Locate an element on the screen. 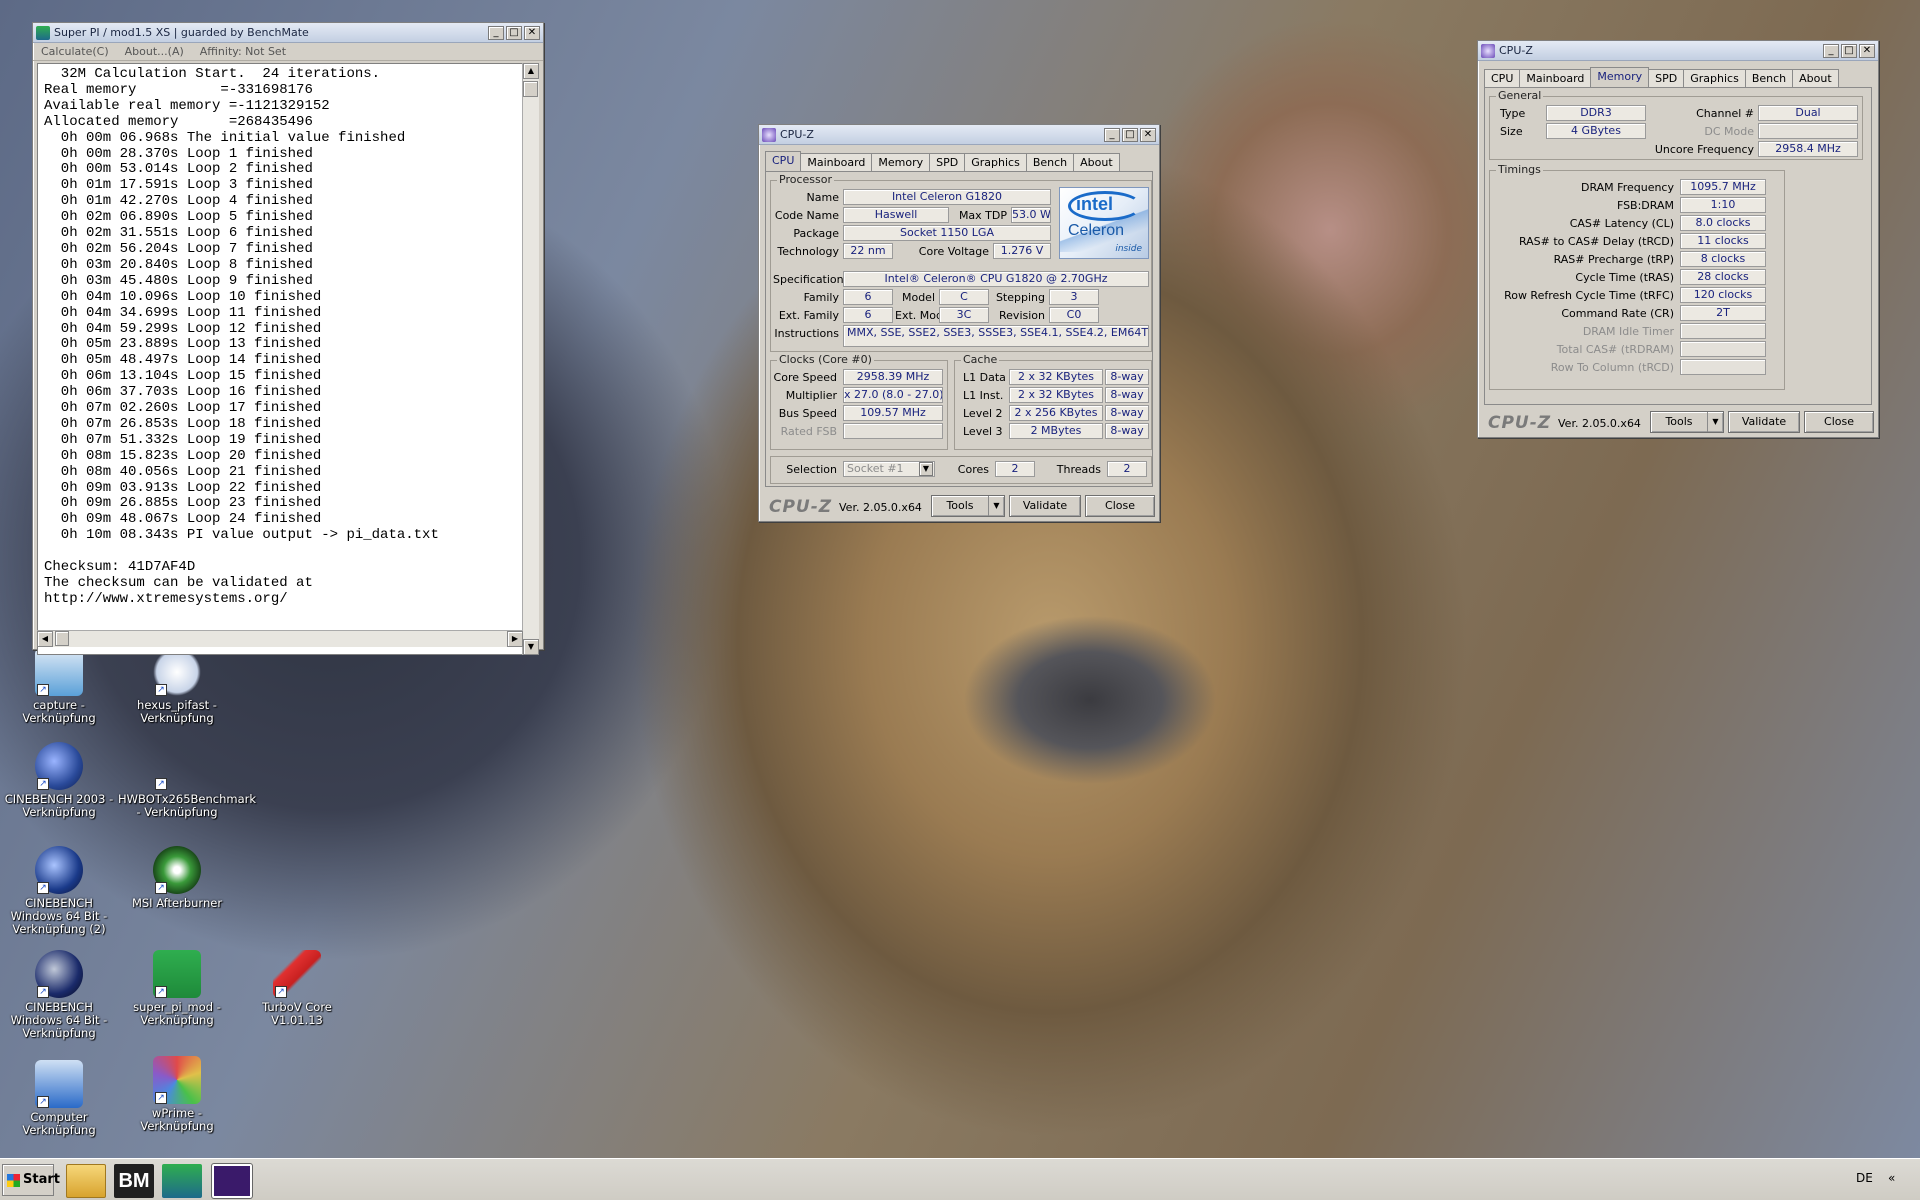 The height and width of the screenshot is (1200, 1920). vertical-scrollbar: ▲ ▼ is located at coordinates (530, 359).